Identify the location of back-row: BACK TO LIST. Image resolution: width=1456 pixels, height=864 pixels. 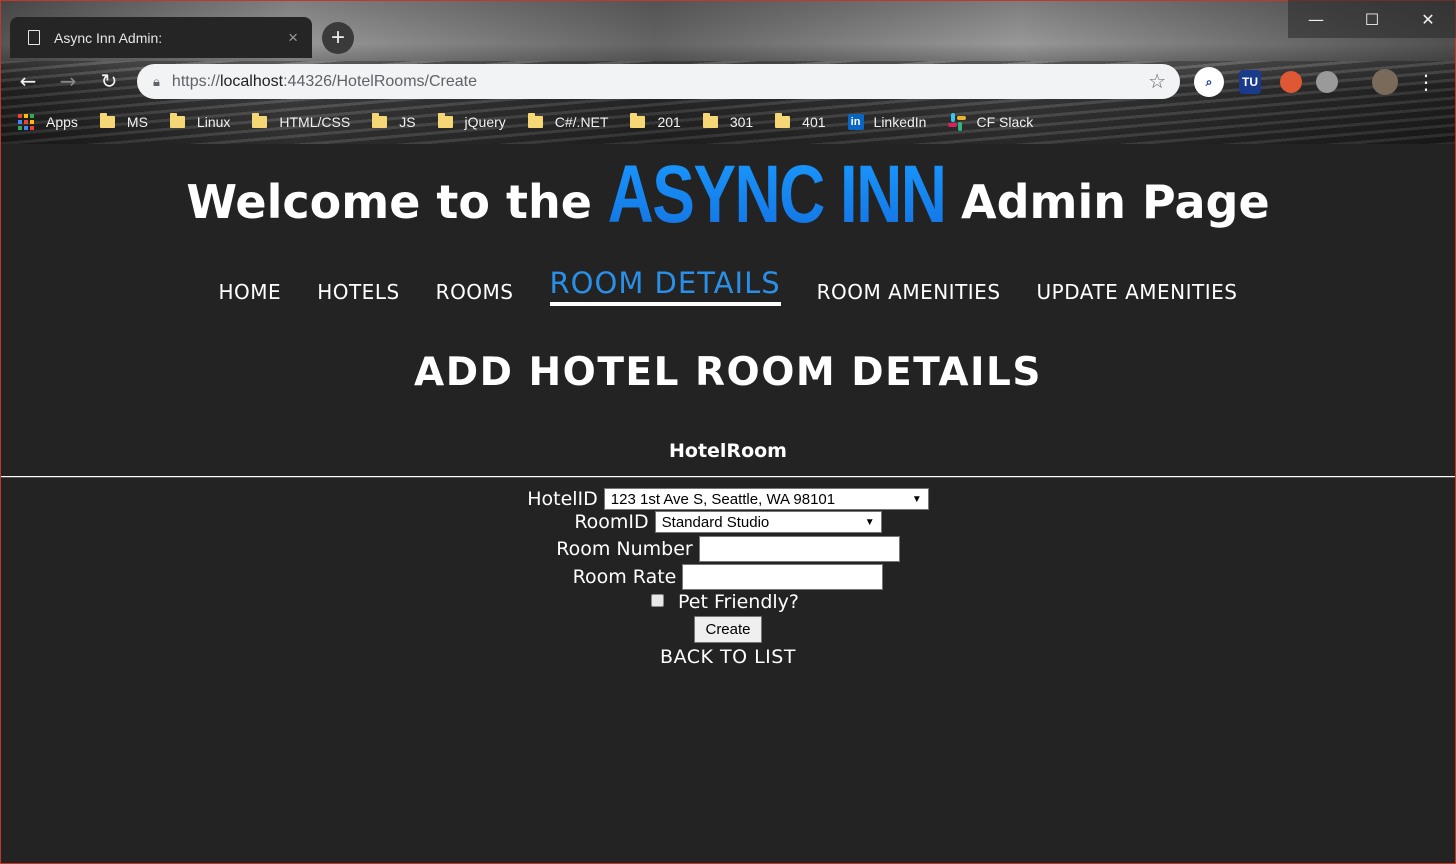
(728, 657).